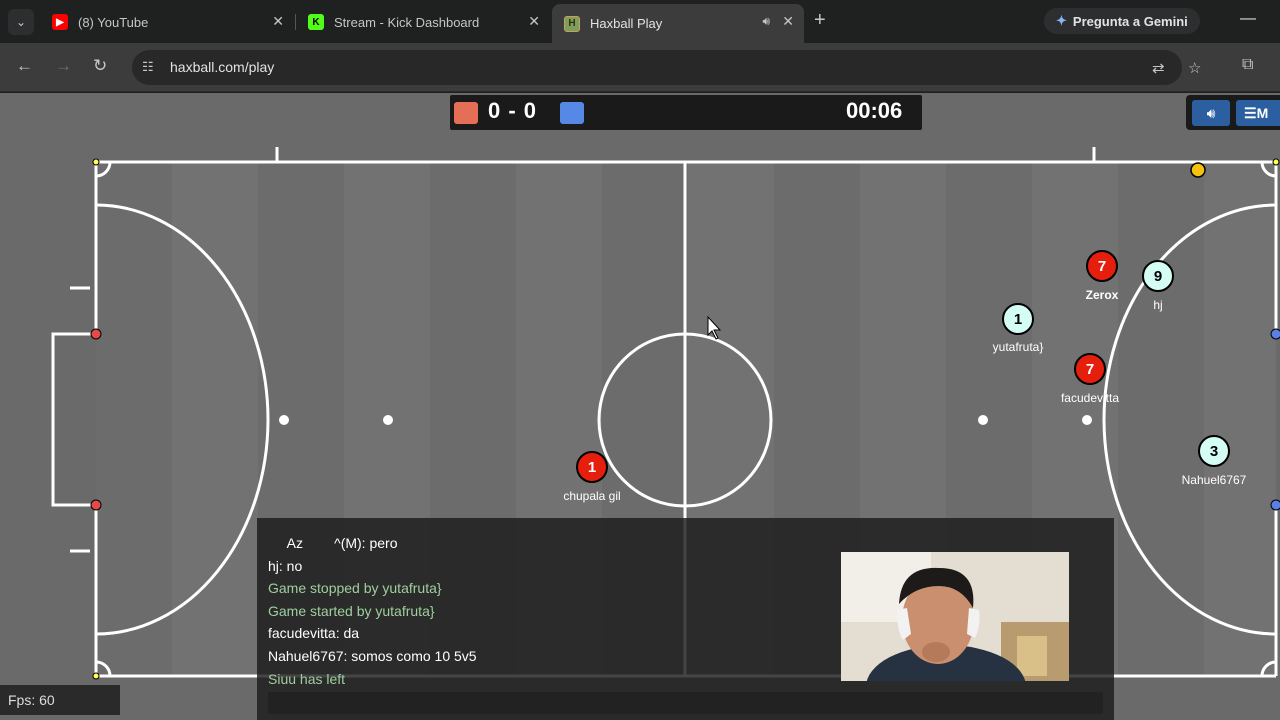 Image resolution: width=1280 pixels, height=720 pixels. Describe the element at coordinates (626, 23) in the screenshot. I see `tab-title: Haxball Play` at that location.